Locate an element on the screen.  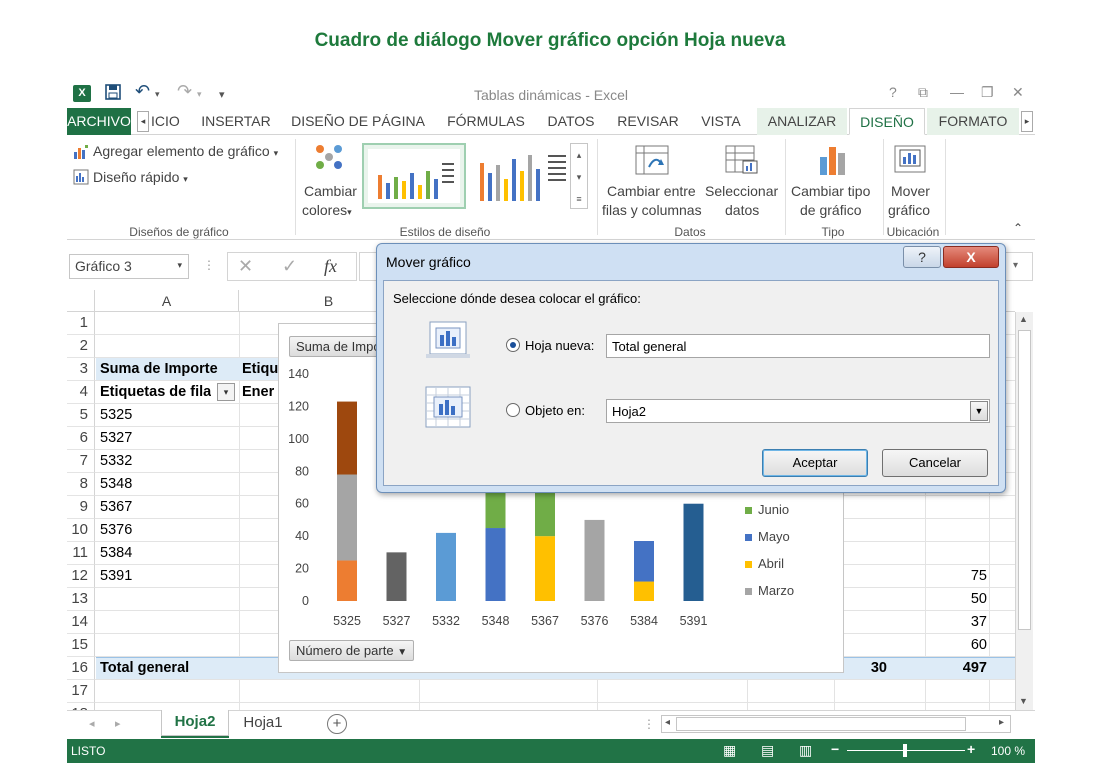
row-header: 9 is located at coordinates (81, 507).